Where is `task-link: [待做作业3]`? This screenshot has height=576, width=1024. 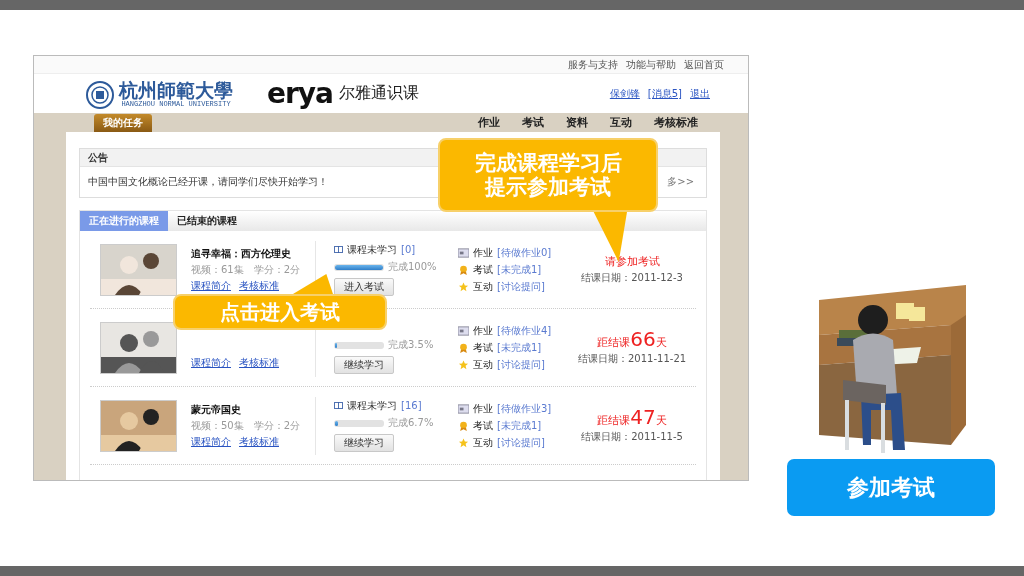 task-link: [待做作业3] is located at coordinates (524, 408).